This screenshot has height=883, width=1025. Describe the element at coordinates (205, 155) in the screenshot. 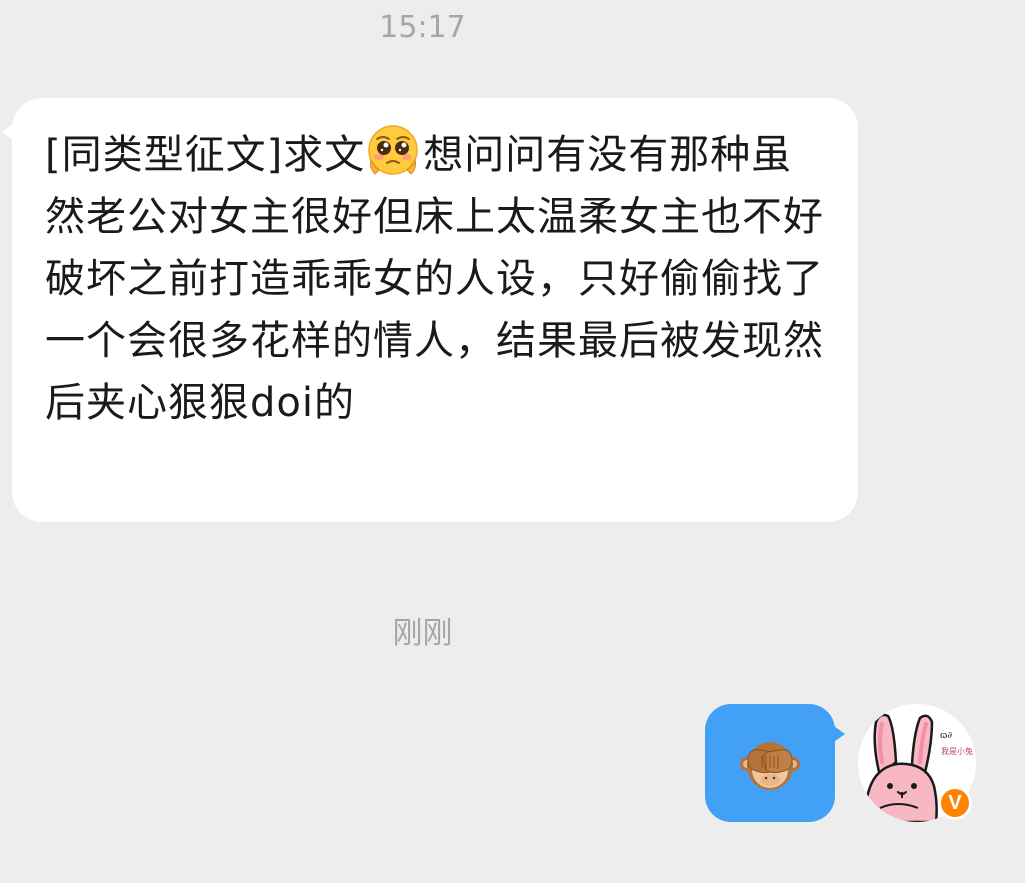

I see `message-prefix: [同类型征文]求文` at that location.